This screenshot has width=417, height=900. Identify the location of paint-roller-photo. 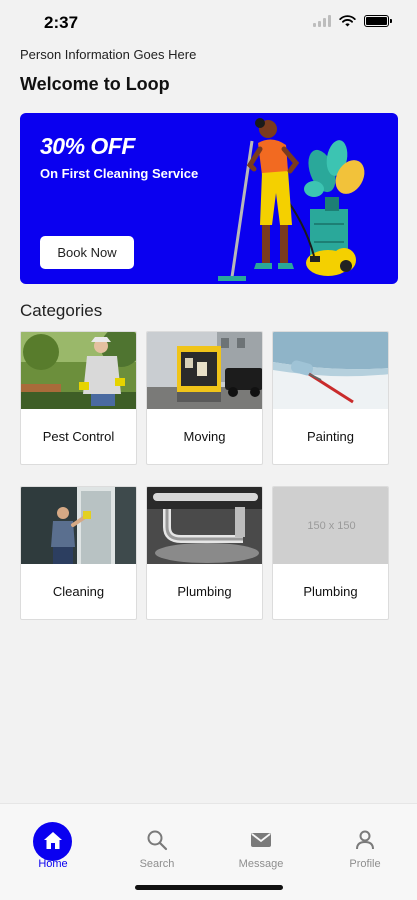
(330, 370).